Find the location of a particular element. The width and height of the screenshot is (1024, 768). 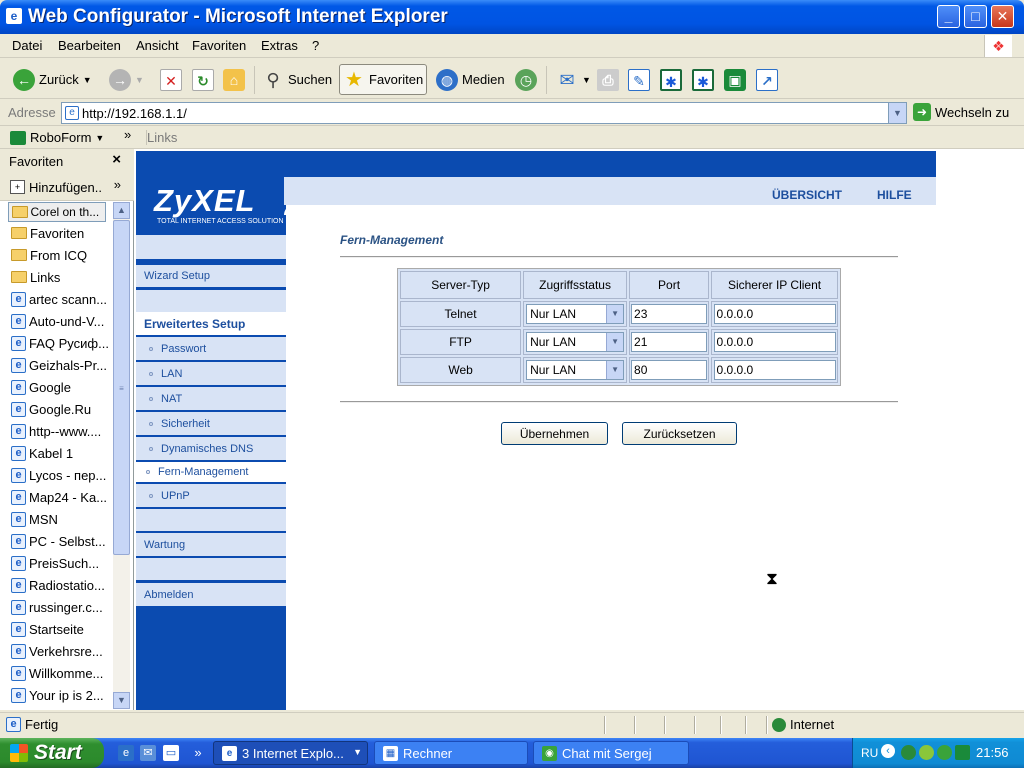

reset-button: Zurücksetzen is located at coordinates (679, 433).